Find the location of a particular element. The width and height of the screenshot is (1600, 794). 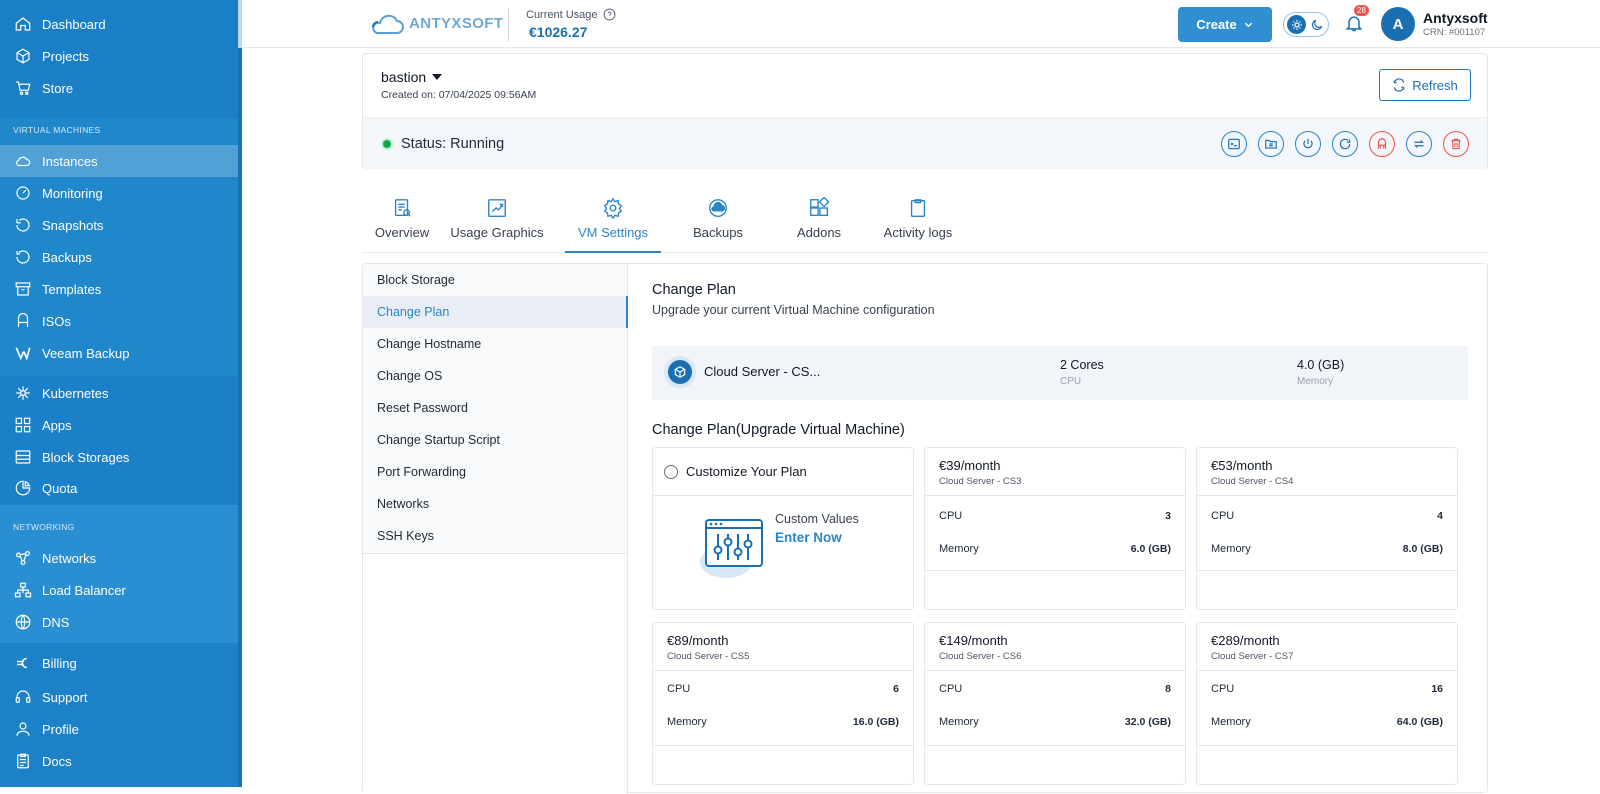

submenu-port-forwarding: Port Forwarding is located at coordinates (495, 472).